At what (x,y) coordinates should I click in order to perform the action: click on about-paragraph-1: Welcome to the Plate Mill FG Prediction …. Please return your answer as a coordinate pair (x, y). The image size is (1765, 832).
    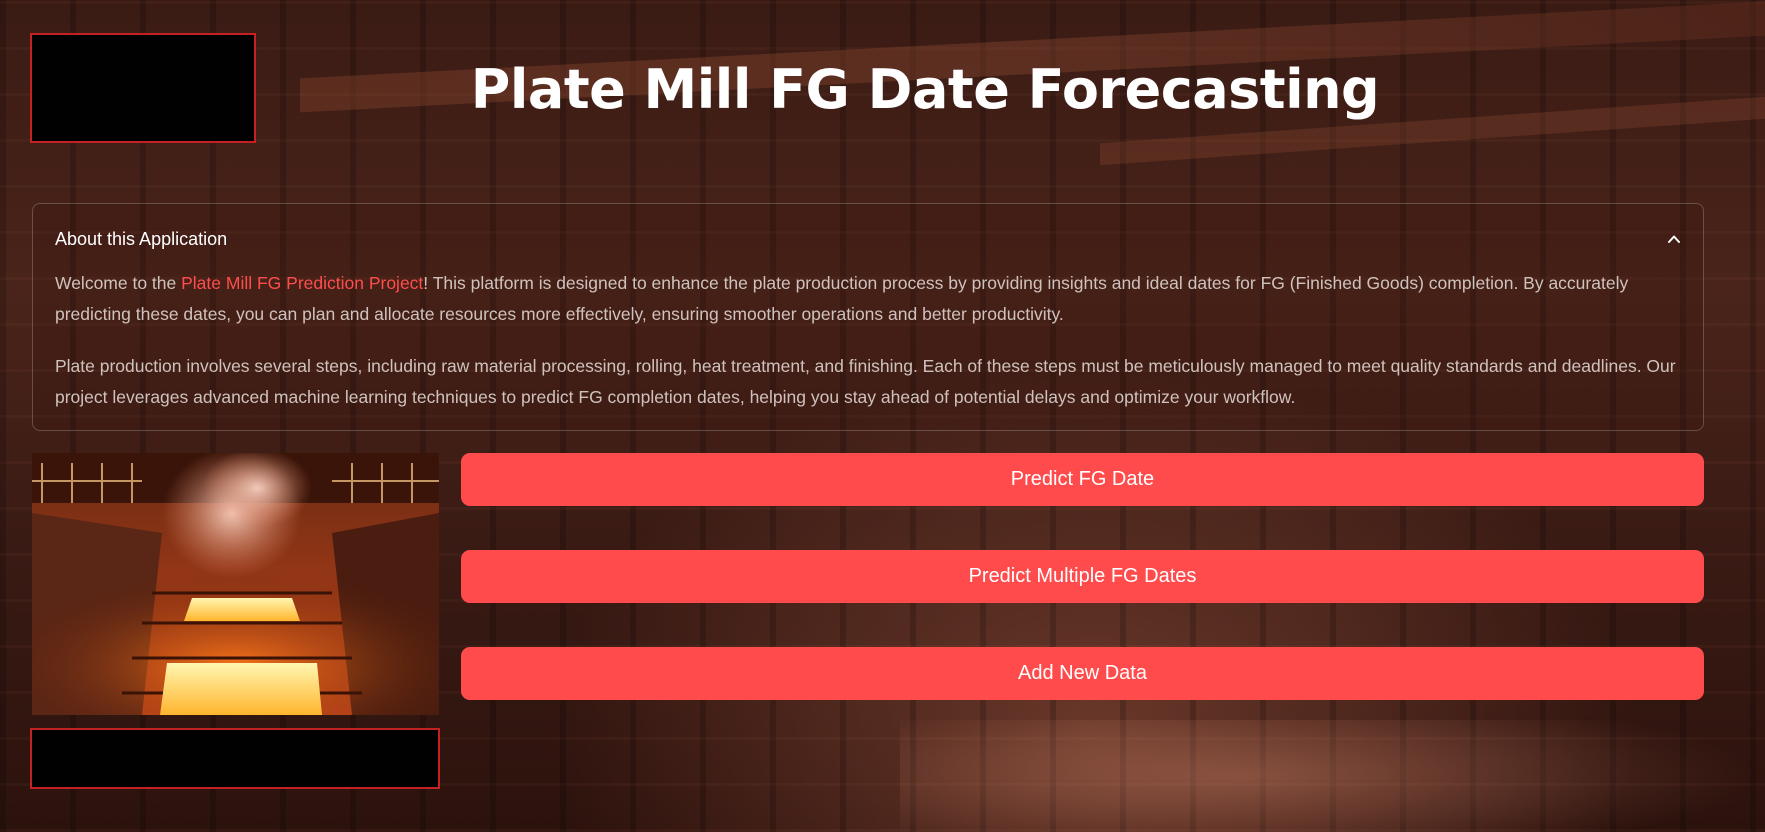
    Looking at the image, I should click on (868, 299).